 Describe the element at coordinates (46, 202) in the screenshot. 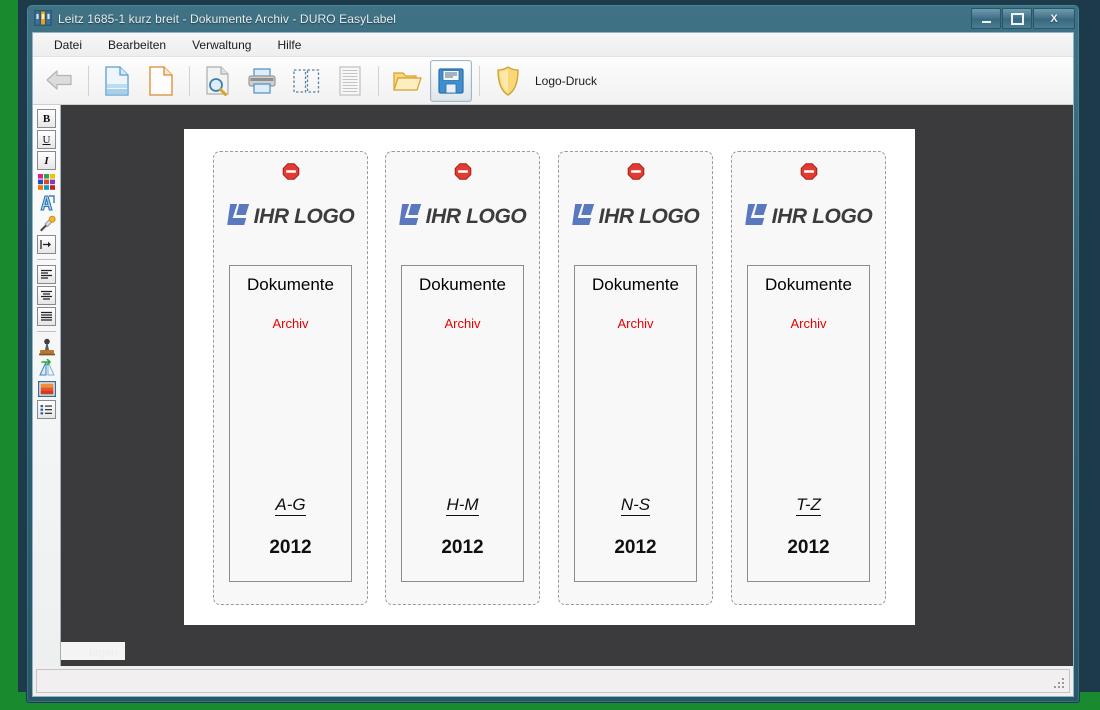

I see `font-effect-icon` at that location.